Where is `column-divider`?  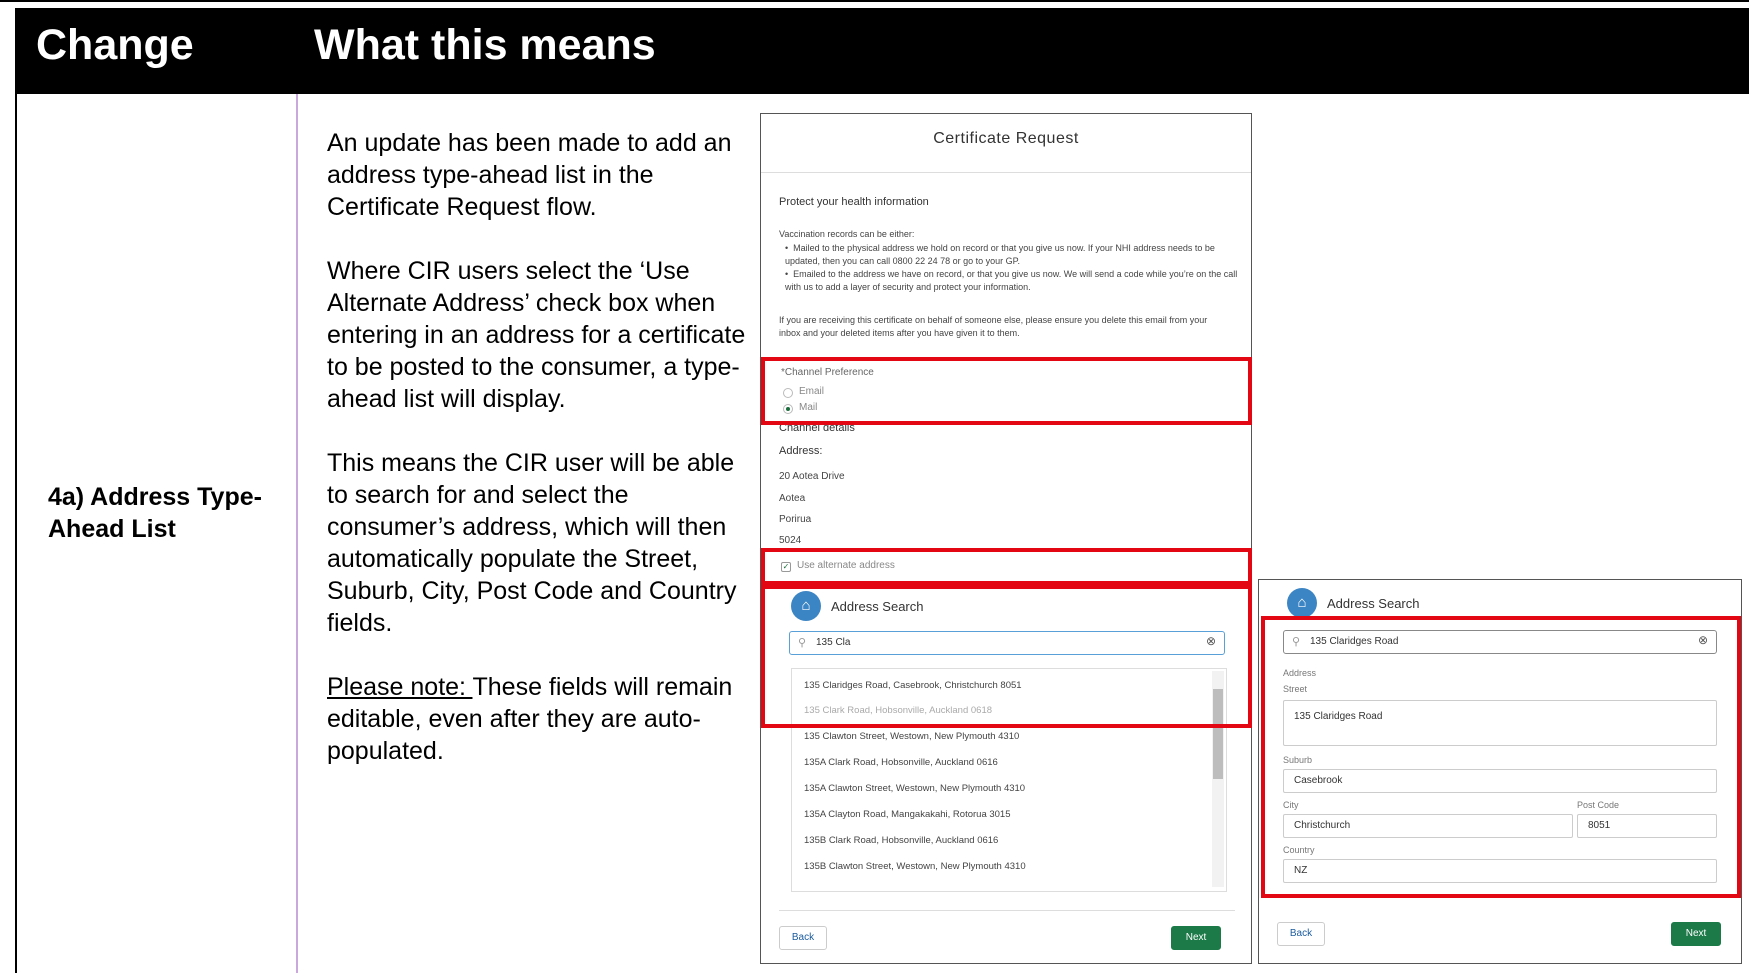
column-divider is located at coordinates (297, 533).